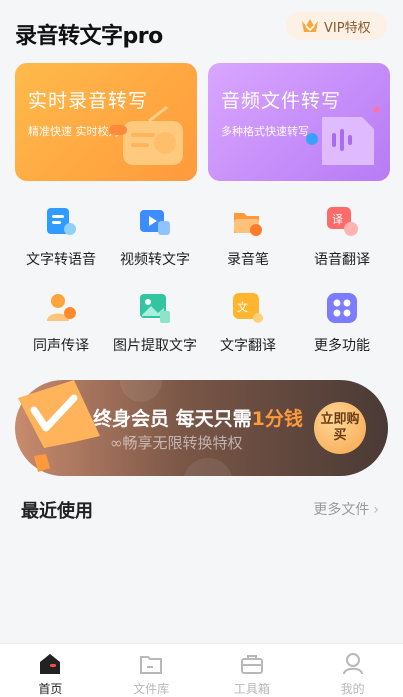 The width and height of the screenshot is (403, 697). I want to click on tool-more-features: 更多功能, so click(342, 323).